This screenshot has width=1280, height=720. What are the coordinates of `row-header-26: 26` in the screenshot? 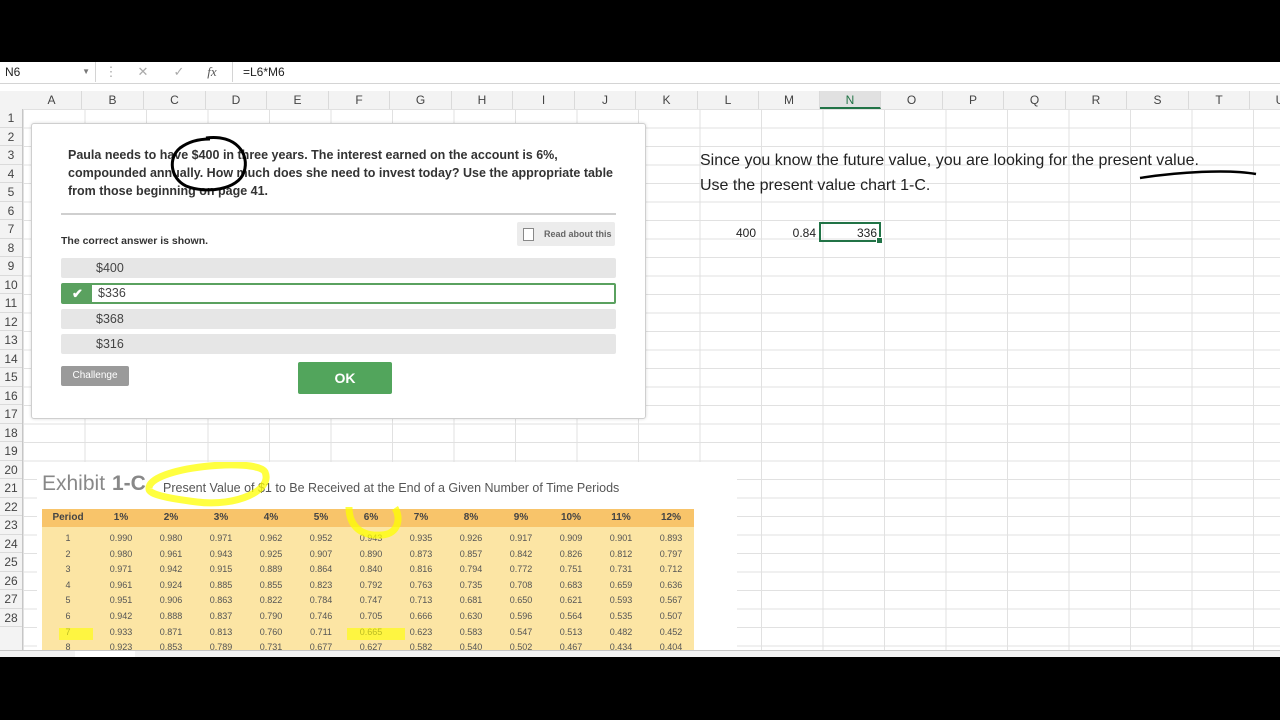 It's located at (11, 581).